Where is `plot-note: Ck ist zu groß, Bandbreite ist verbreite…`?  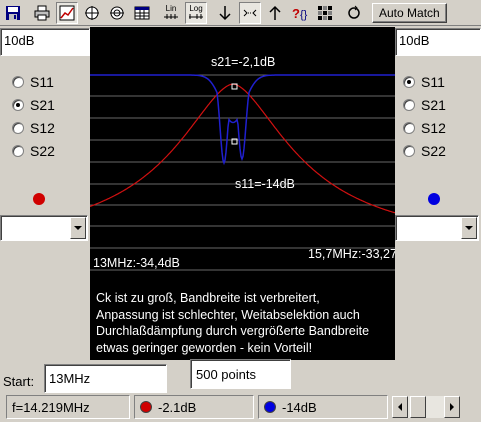 plot-note: Ck ist zu groß, Bandbreite ist verbreite… is located at coordinates (245, 323).